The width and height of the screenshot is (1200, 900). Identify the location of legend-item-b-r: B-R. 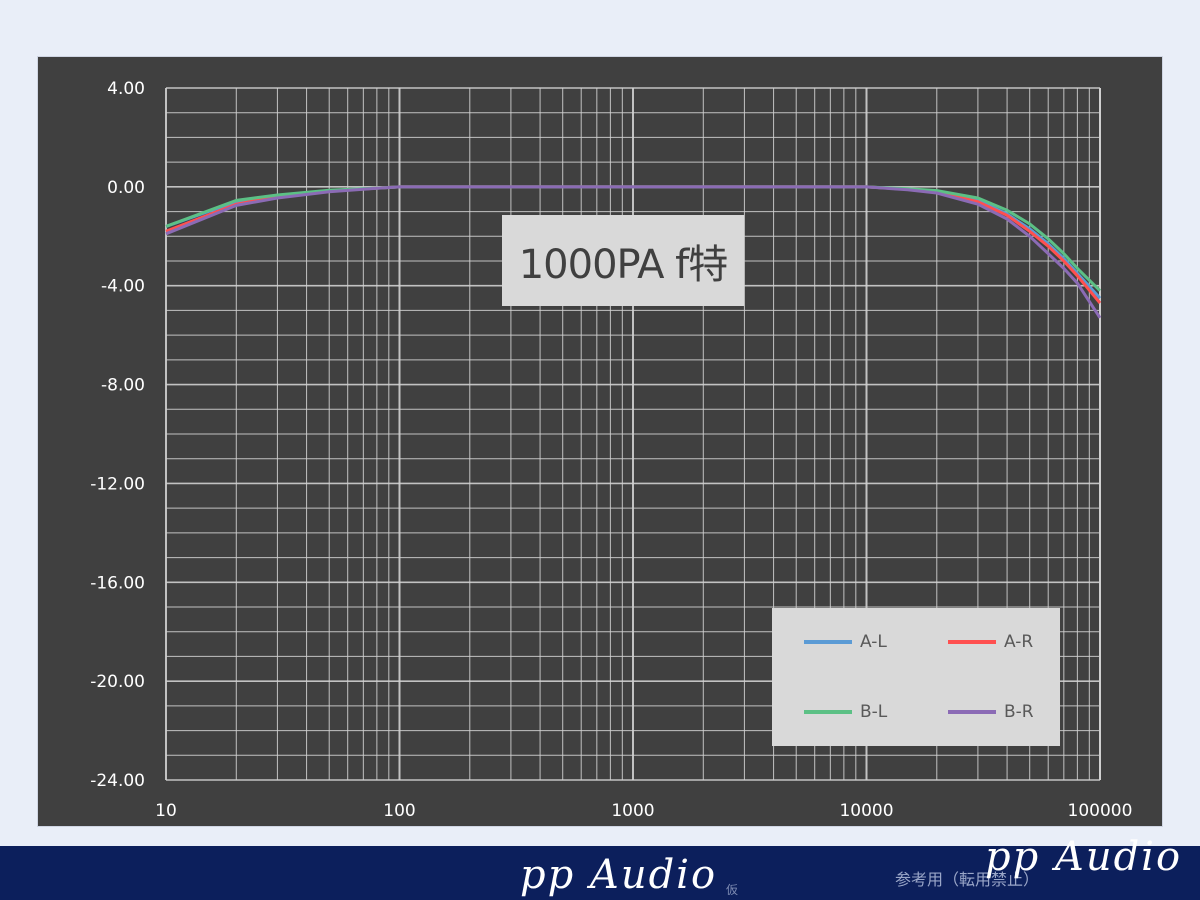
(991, 712).